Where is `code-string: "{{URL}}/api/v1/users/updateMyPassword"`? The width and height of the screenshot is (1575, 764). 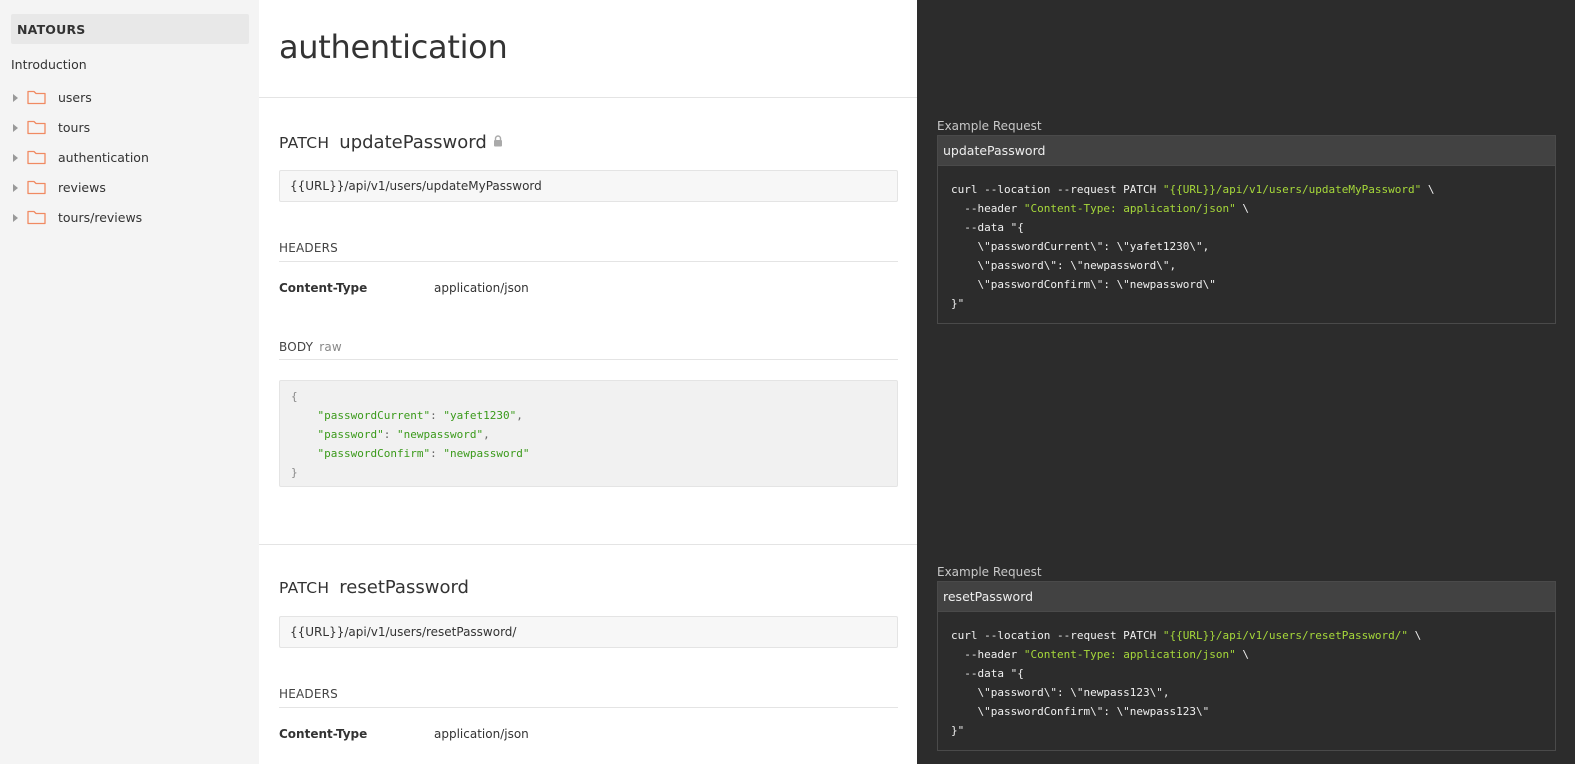
code-string: "{{URL}}/api/v1/users/updateMyPassword" is located at coordinates (1292, 189).